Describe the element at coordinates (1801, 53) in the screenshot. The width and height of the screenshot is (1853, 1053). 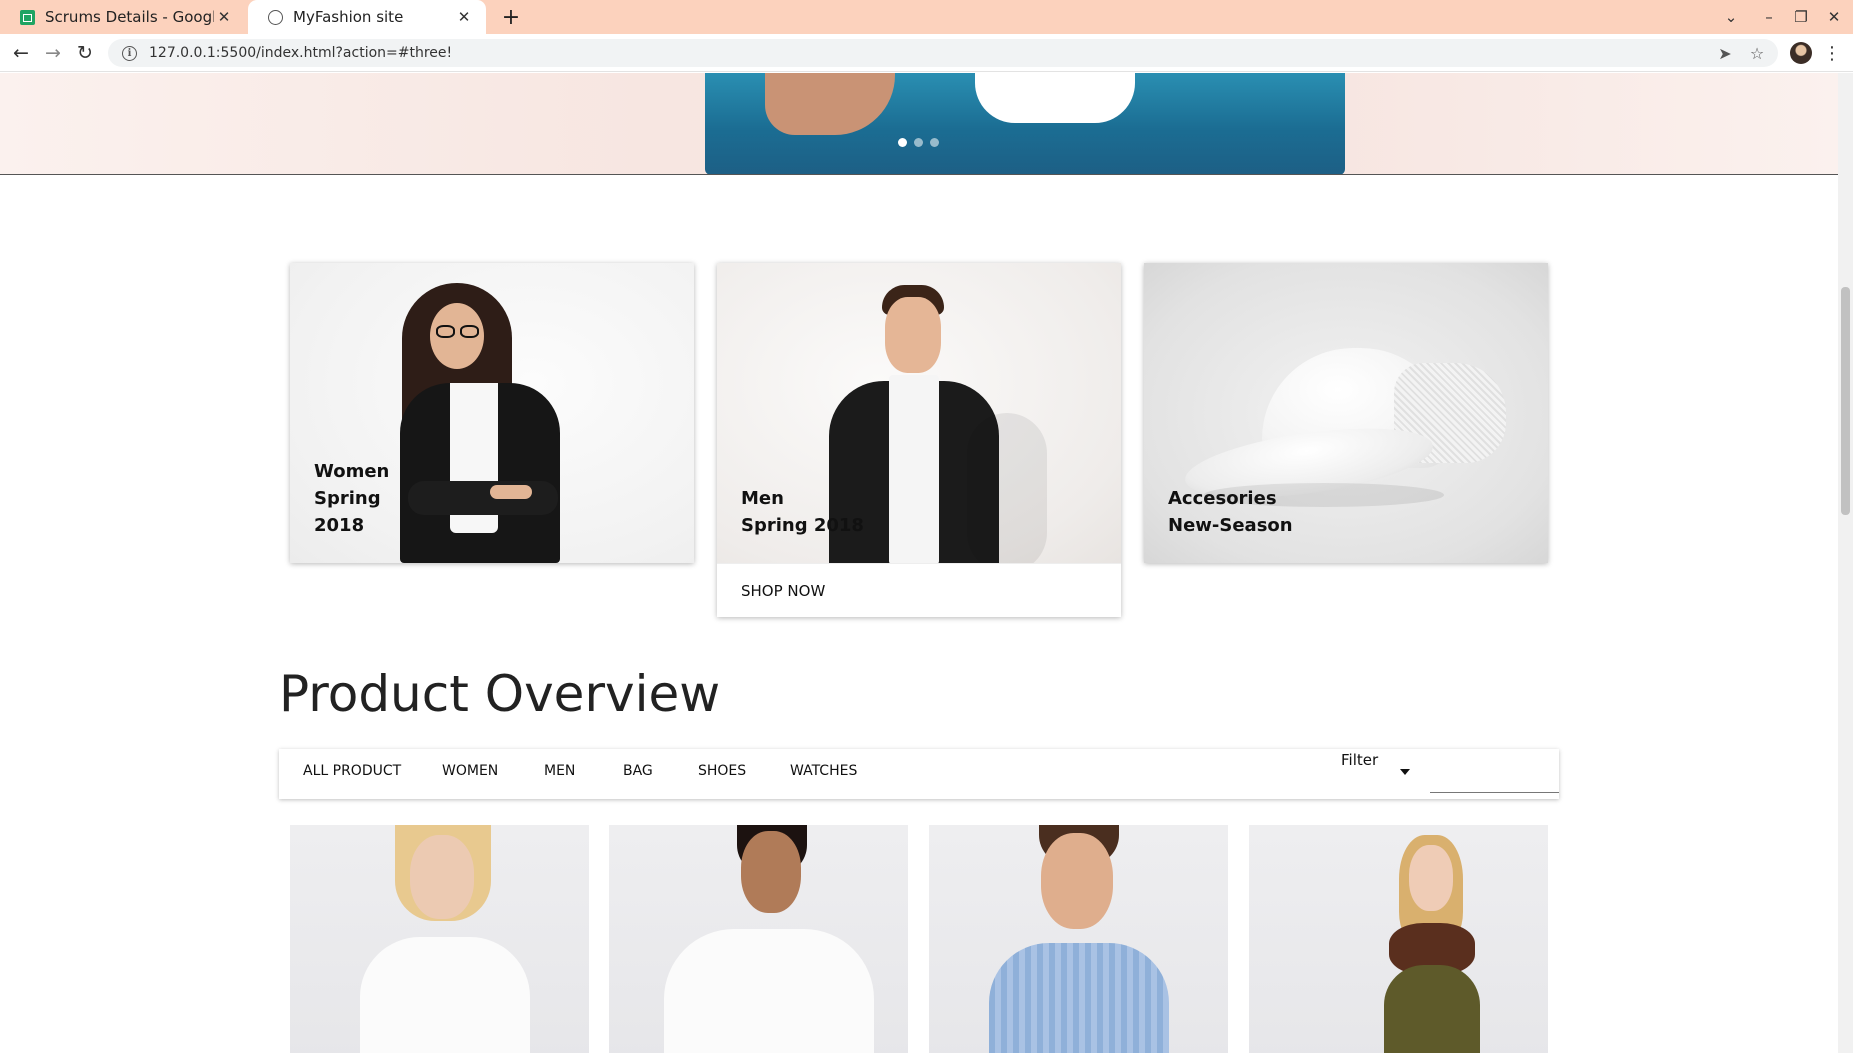
I see `profile-avatar` at that location.